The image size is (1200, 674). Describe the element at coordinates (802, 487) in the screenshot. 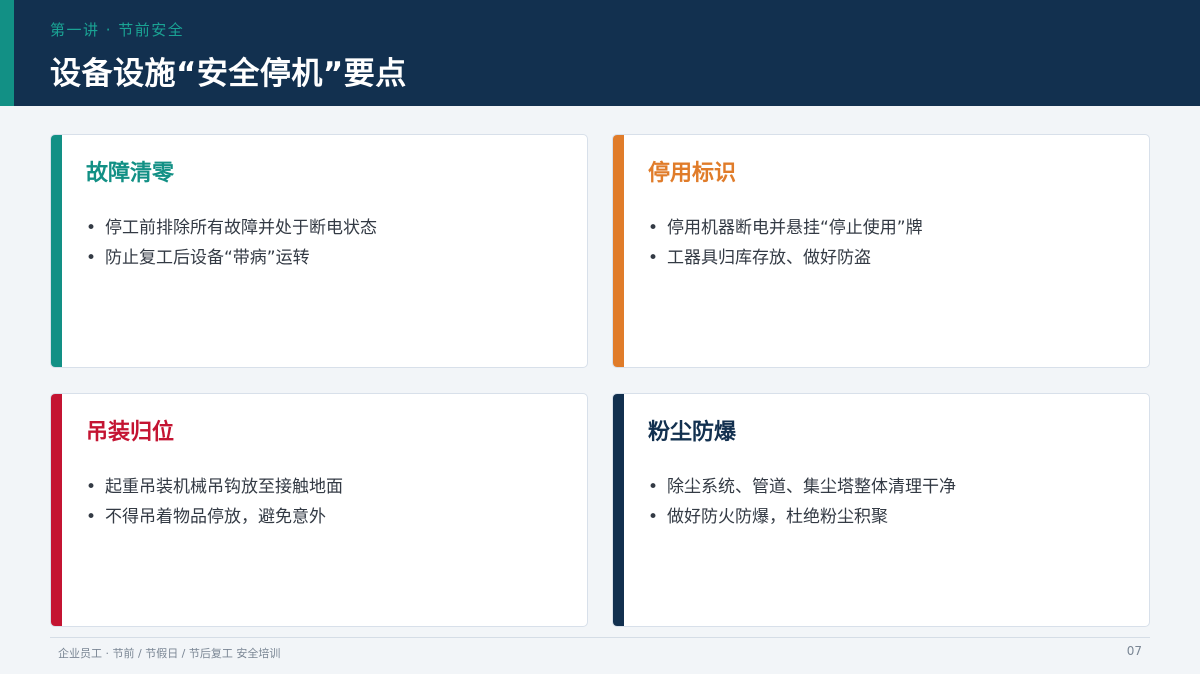

I see `bullet-item: 除尘系统、管道、集尘塔整体清理干净` at that location.